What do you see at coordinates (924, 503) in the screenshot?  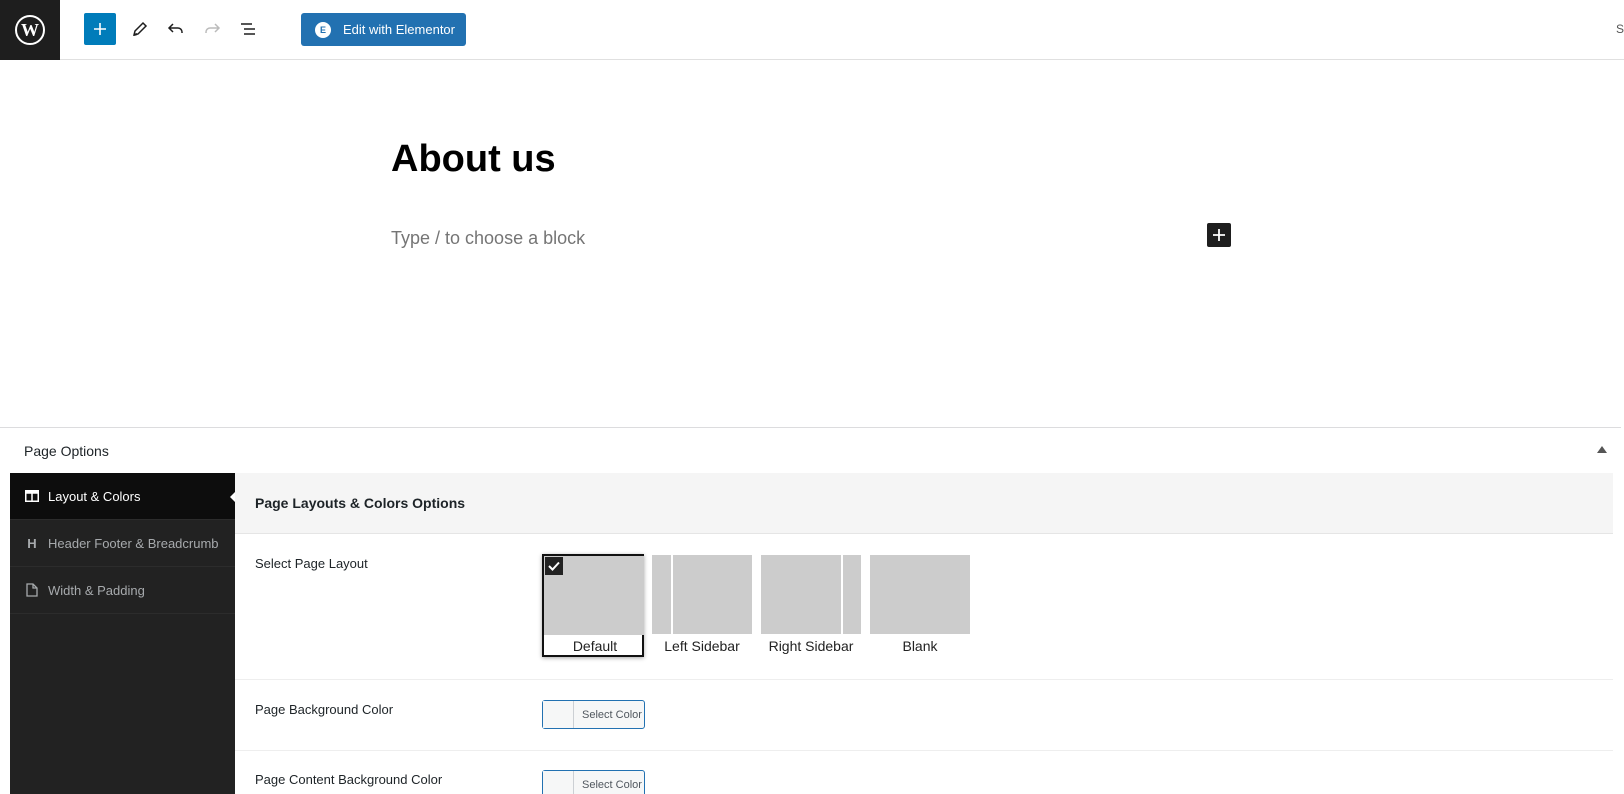 I see `panel-heading: Page Layouts & Colors Options` at bounding box center [924, 503].